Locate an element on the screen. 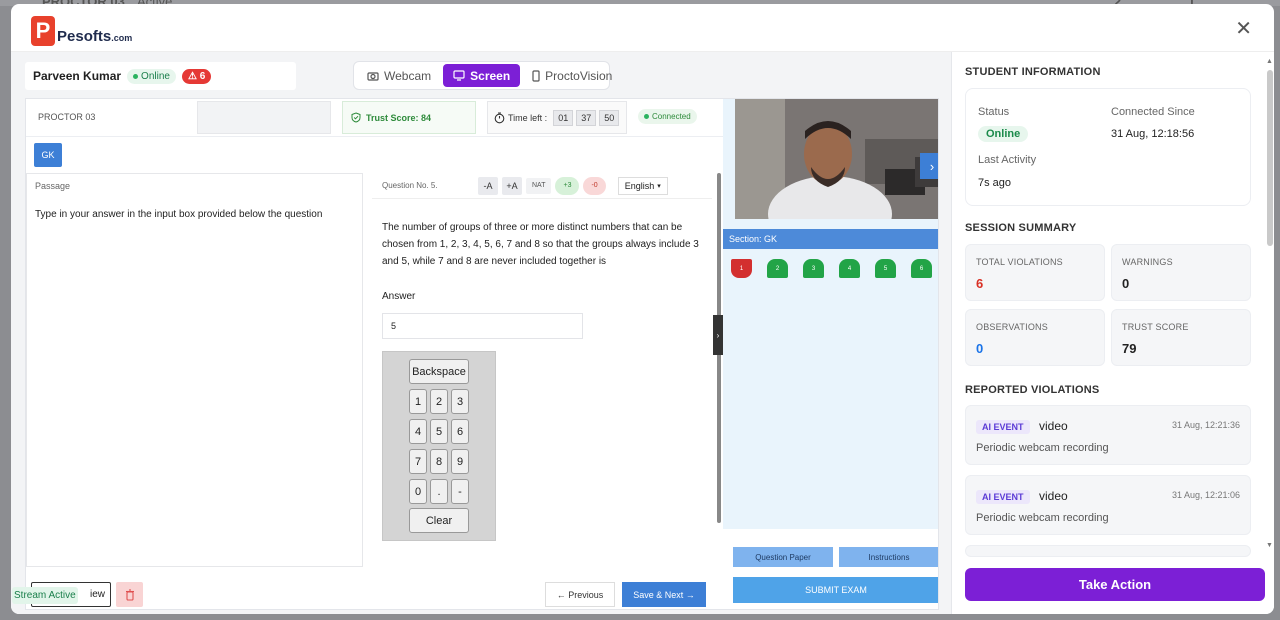 This screenshot has width=1280, height=620. font-increase-button: +A is located at coordinates (512, 185).